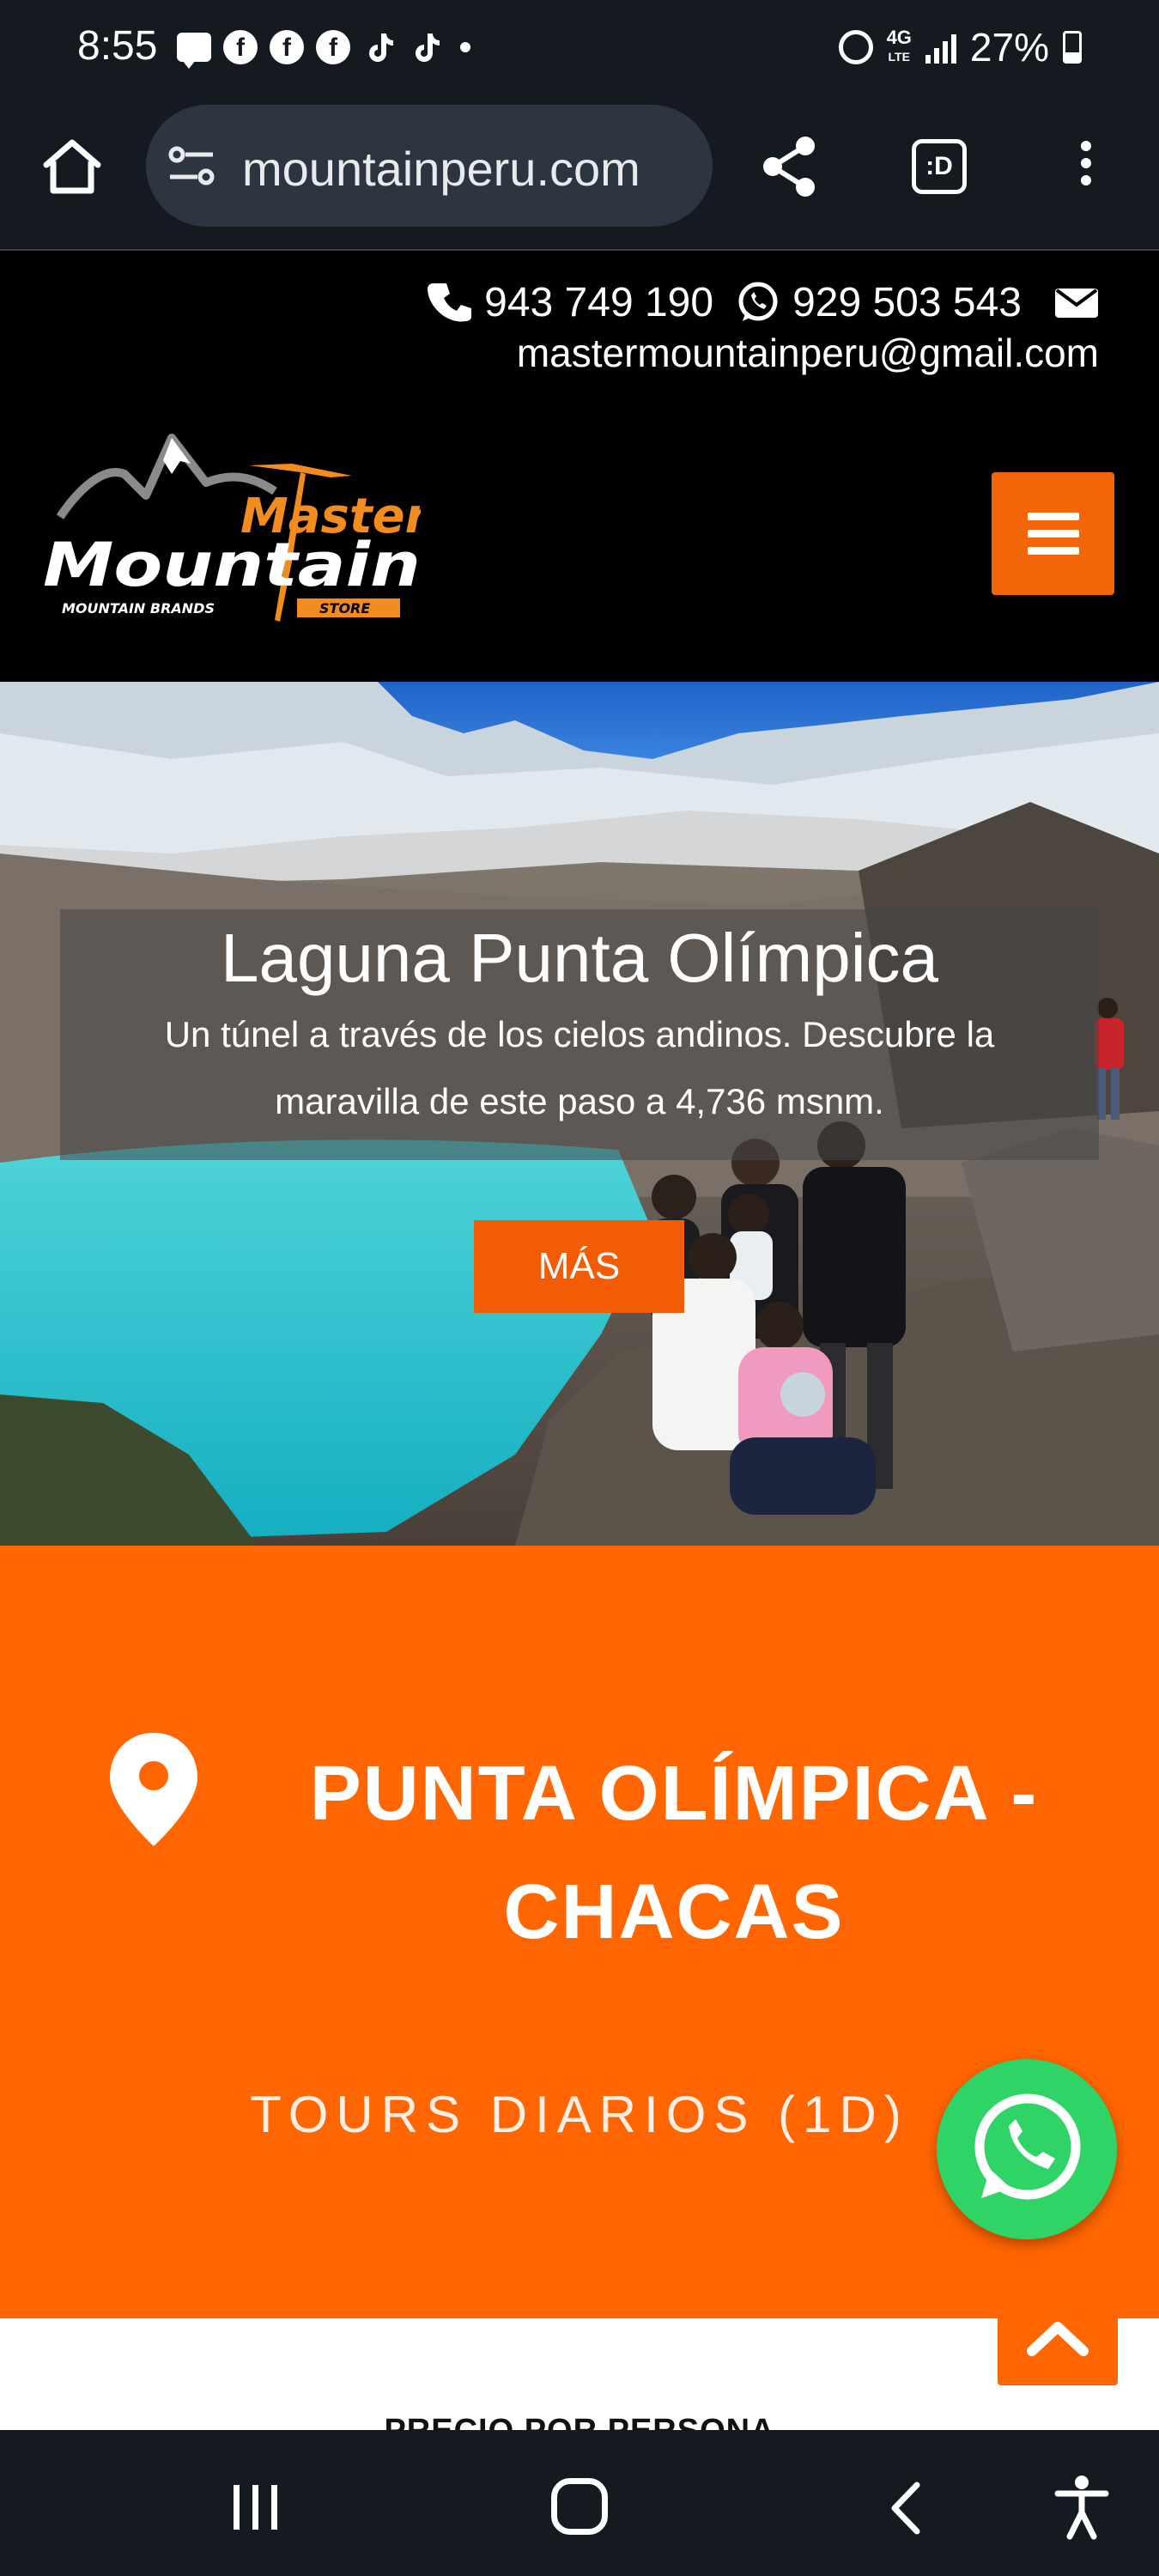  I want to click on phone-icon, so click(450, 302).